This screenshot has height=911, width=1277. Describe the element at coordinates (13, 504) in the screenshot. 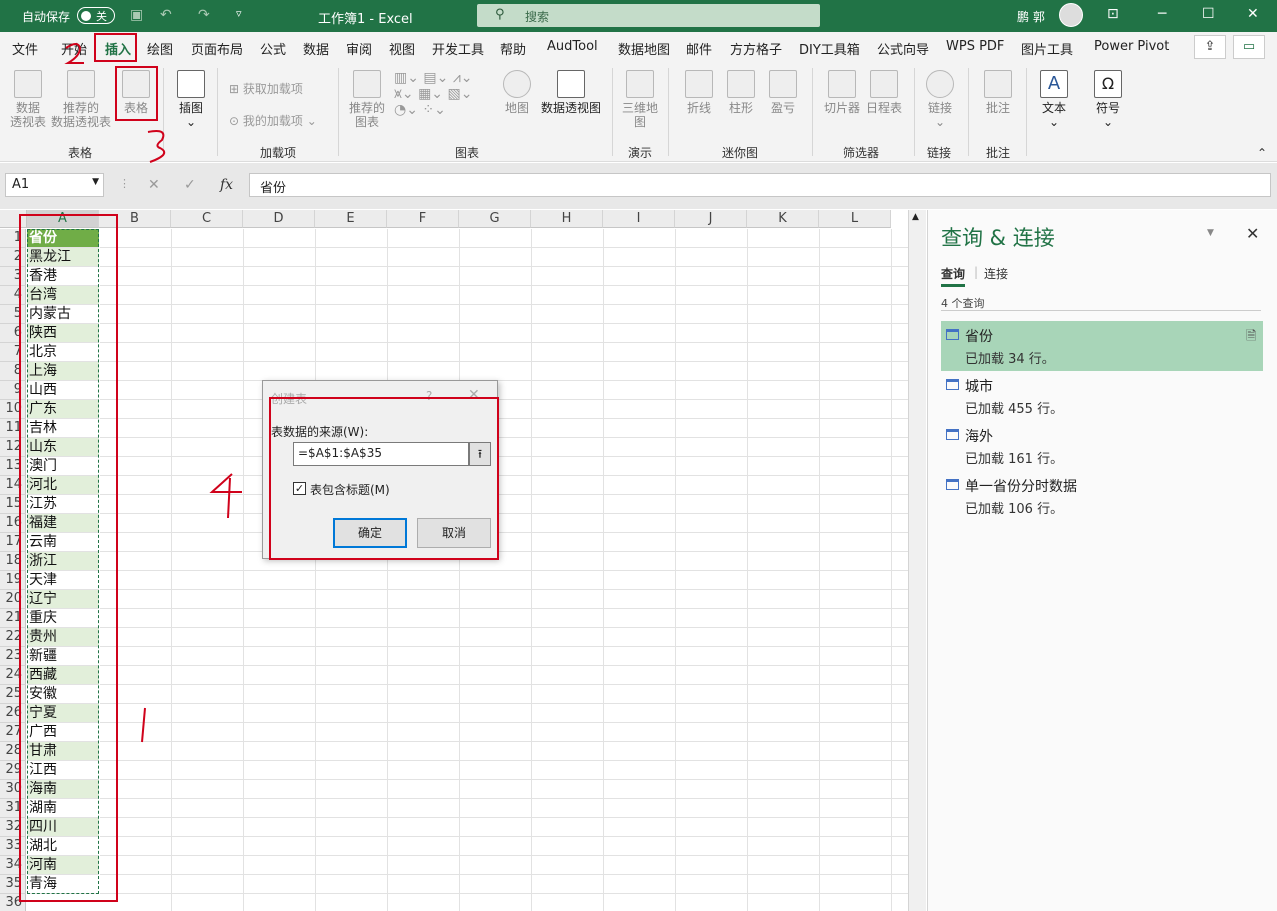

I see `row-header: 15` at that location.